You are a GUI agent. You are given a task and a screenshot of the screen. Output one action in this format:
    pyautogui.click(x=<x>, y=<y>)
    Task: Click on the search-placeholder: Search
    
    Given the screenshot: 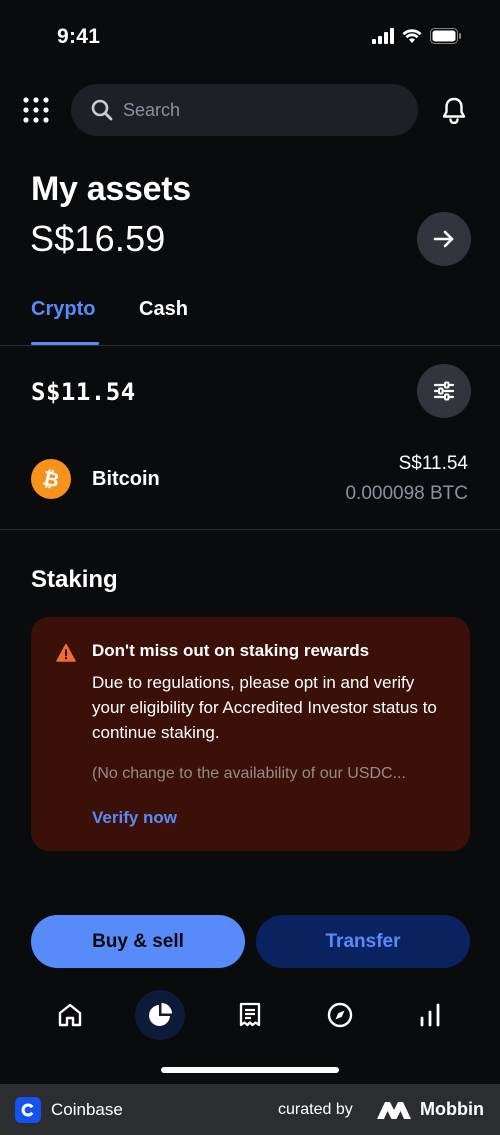 What is the action you would take?
    pyautogui.click(x=152, y=109)
    